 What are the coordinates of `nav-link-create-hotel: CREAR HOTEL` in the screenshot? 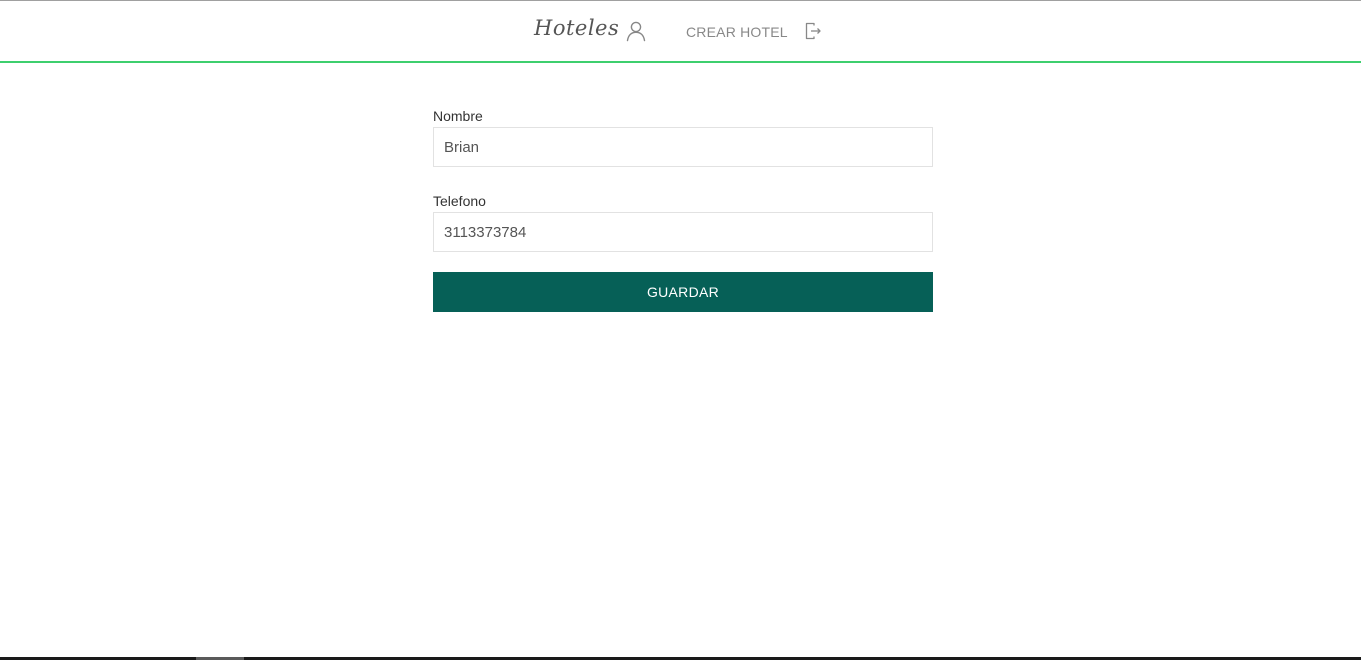 It's located at (737, 32).